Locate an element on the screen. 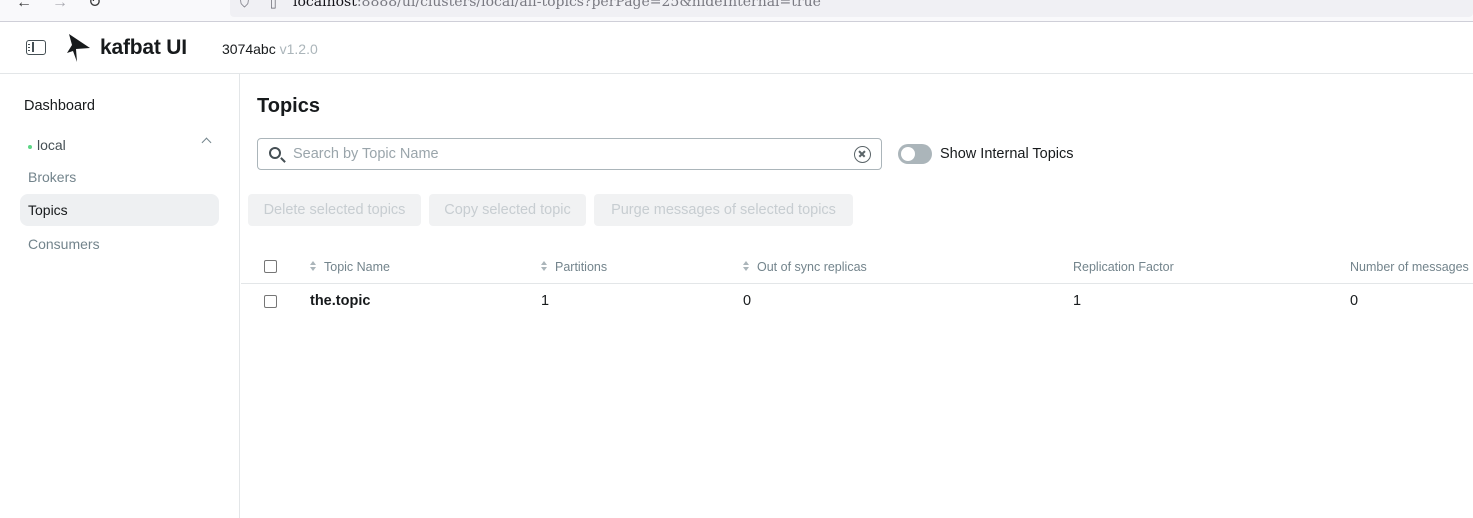  version-hash: 3074abc is located at coordinates (249, 49).